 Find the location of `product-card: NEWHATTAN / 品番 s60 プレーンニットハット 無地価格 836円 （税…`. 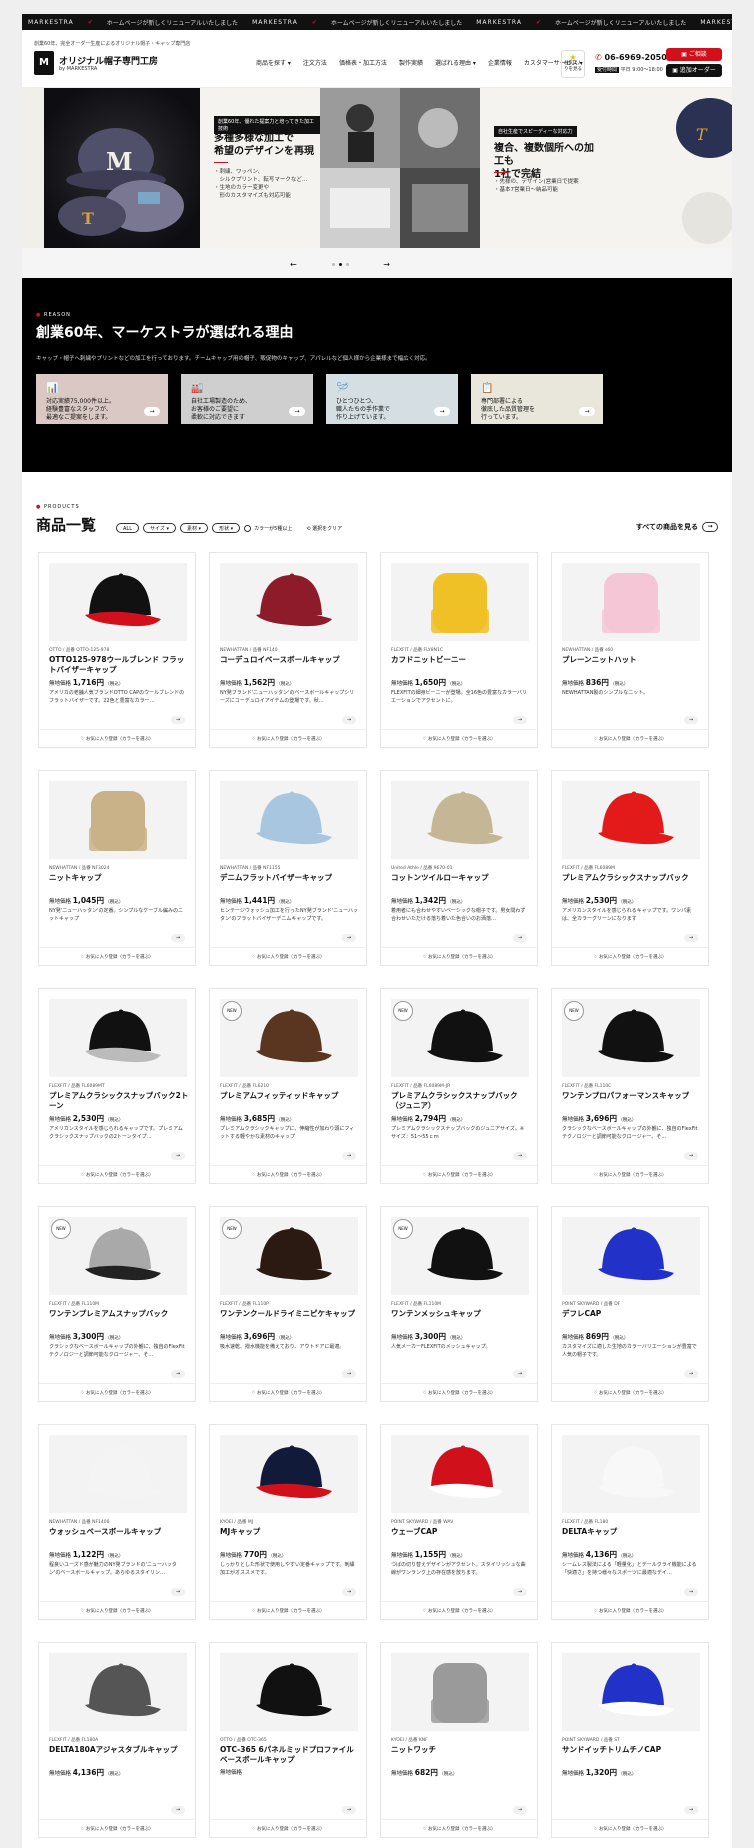

product-card: NEWHATTAN / 品番 s60 プレーンニットハット 無地価格 836円 （税… is located at coordinates (630, 650).